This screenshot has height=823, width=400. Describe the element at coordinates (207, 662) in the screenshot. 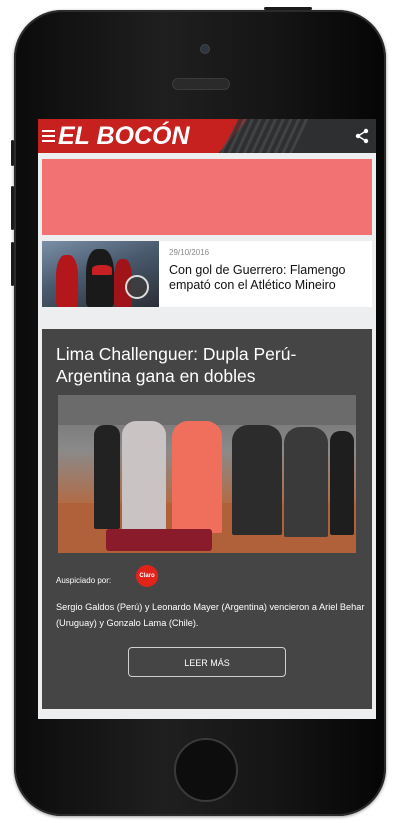

I see `read-more-button: LEER MÁS` at that location.